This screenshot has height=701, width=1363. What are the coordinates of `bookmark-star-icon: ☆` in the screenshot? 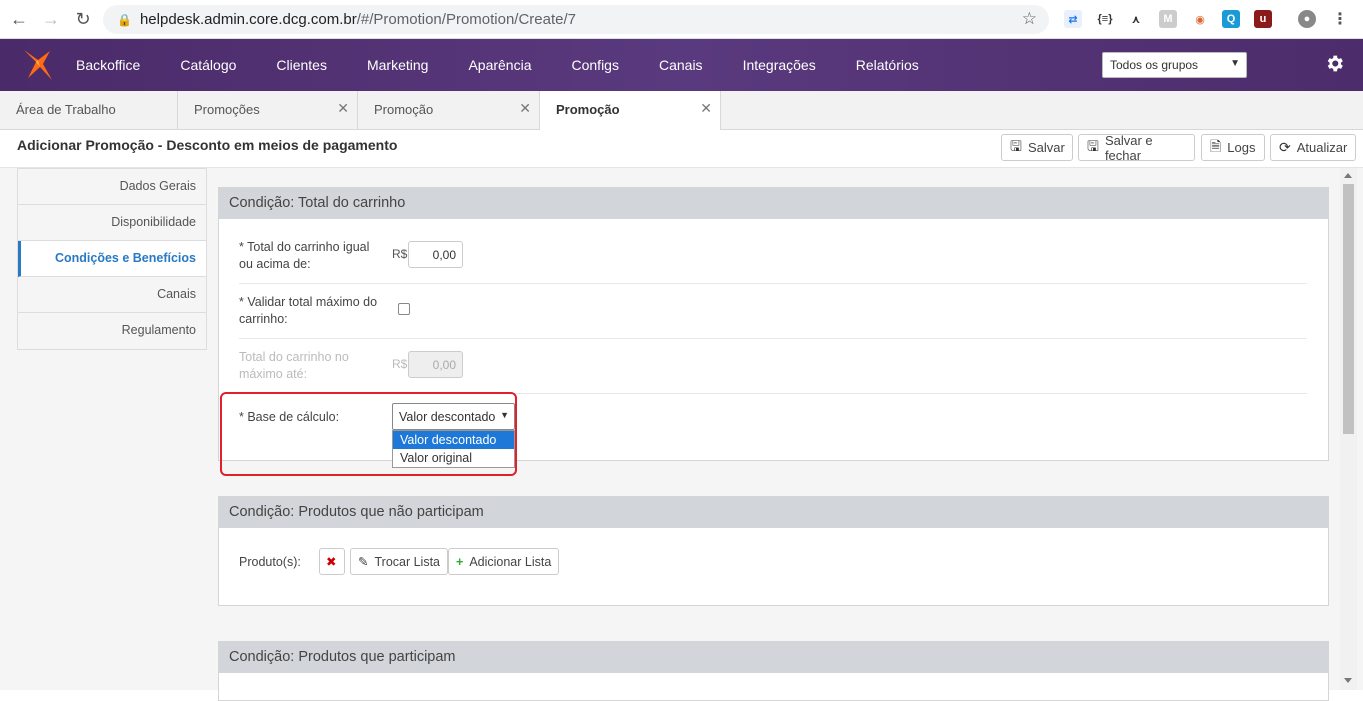 It's located at (1029, 19).